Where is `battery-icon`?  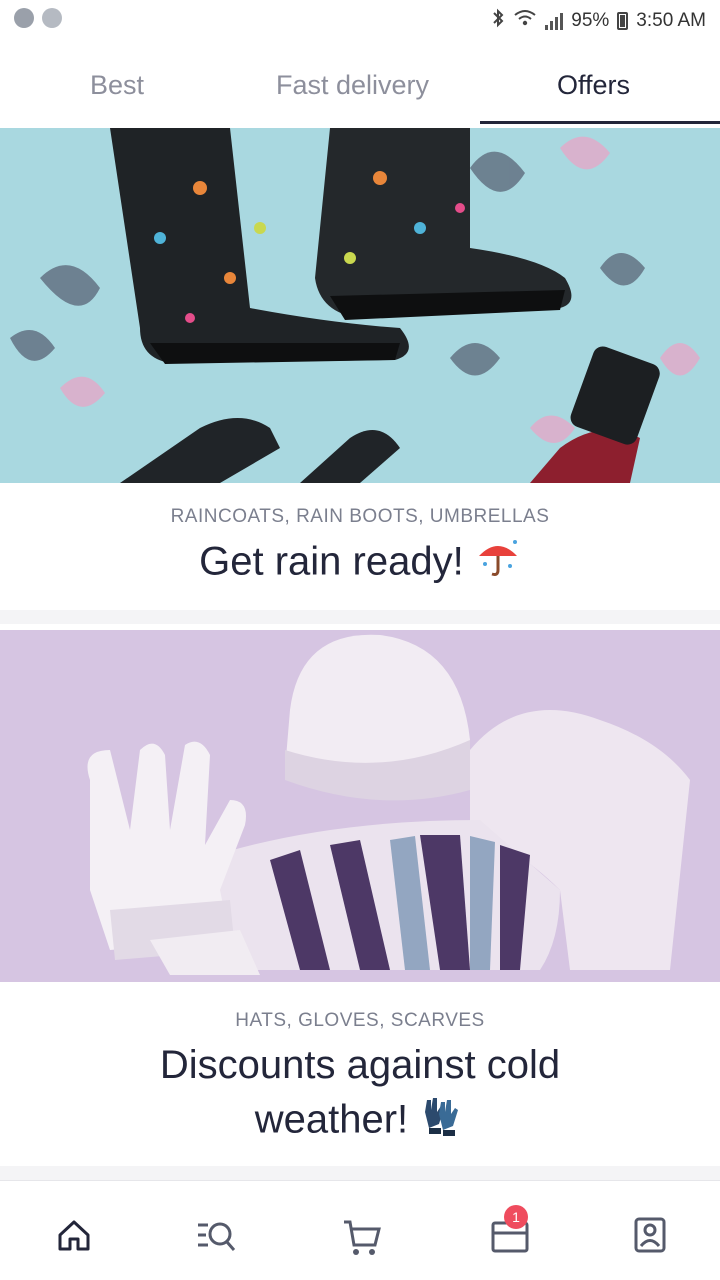
battery-icon is located at coordinates (623, 21).